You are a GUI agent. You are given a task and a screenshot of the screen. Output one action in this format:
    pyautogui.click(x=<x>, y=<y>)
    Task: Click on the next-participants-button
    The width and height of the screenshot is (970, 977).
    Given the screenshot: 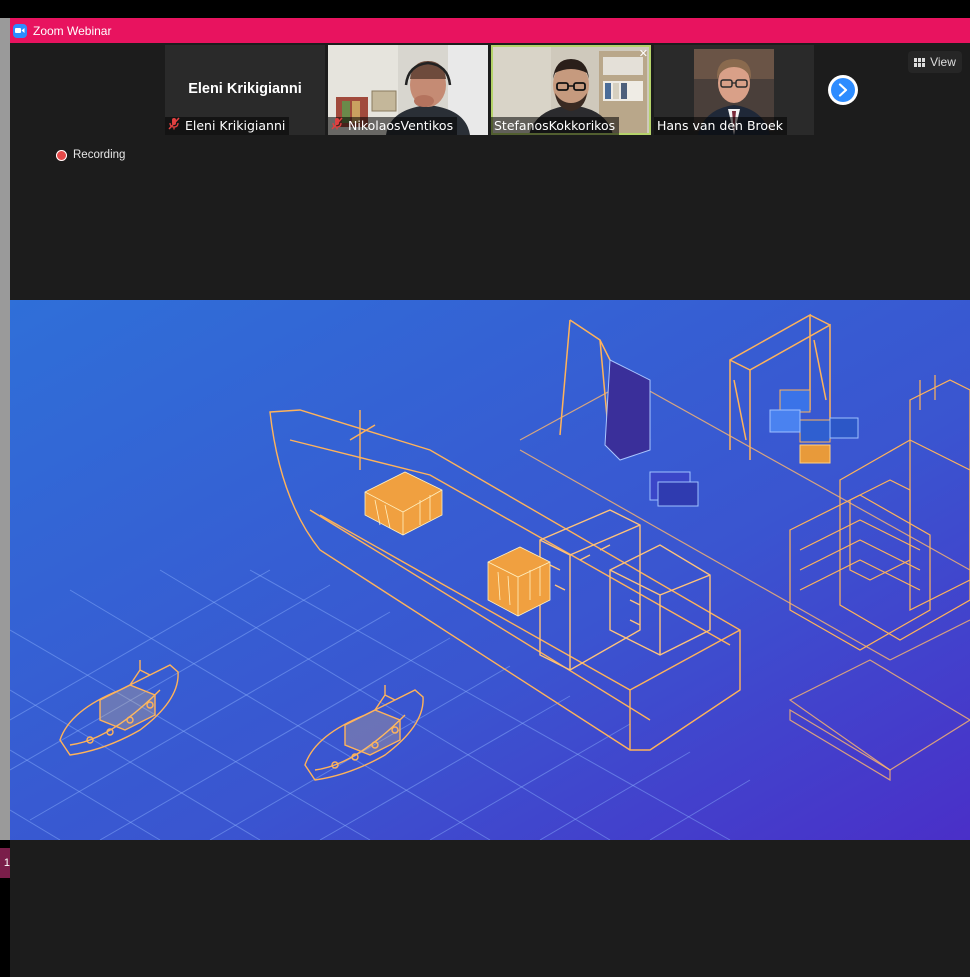 What is the action you would take?
    pyautogui.click(x=843, y=90)
    